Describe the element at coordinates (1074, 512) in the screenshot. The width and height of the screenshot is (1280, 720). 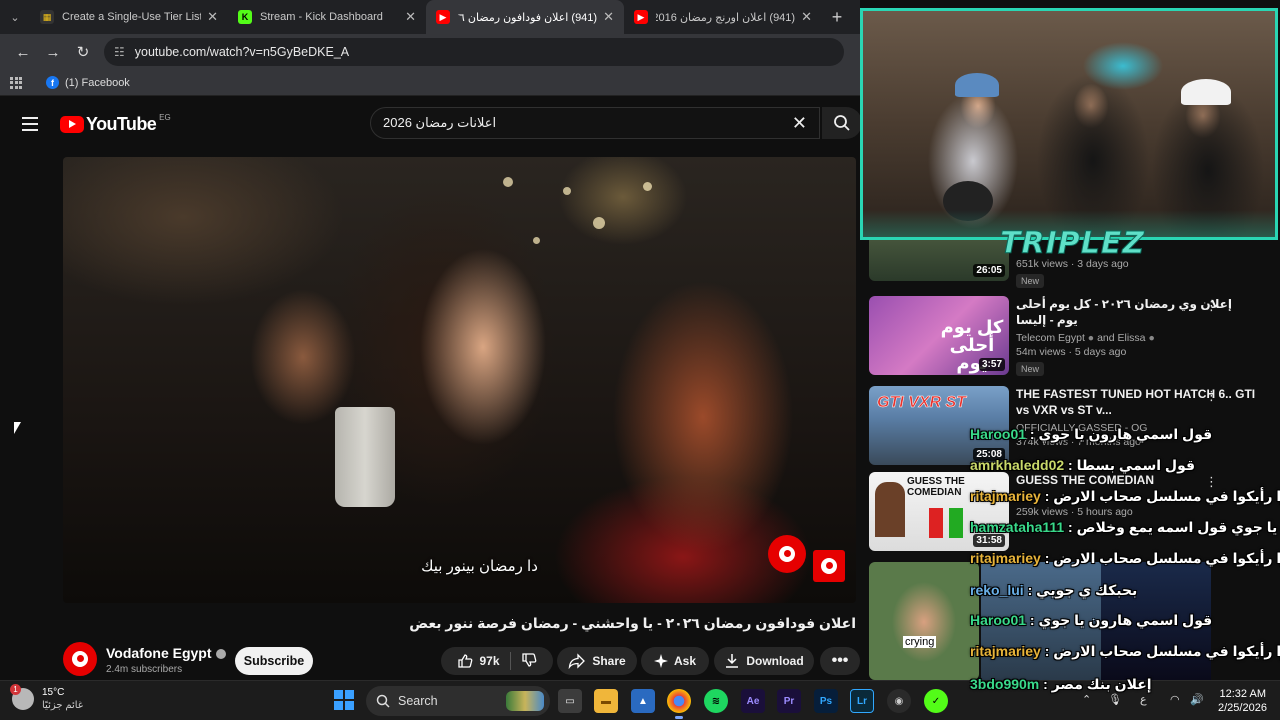
I see `video-views: 259k views · 5 hours ago` at that location.